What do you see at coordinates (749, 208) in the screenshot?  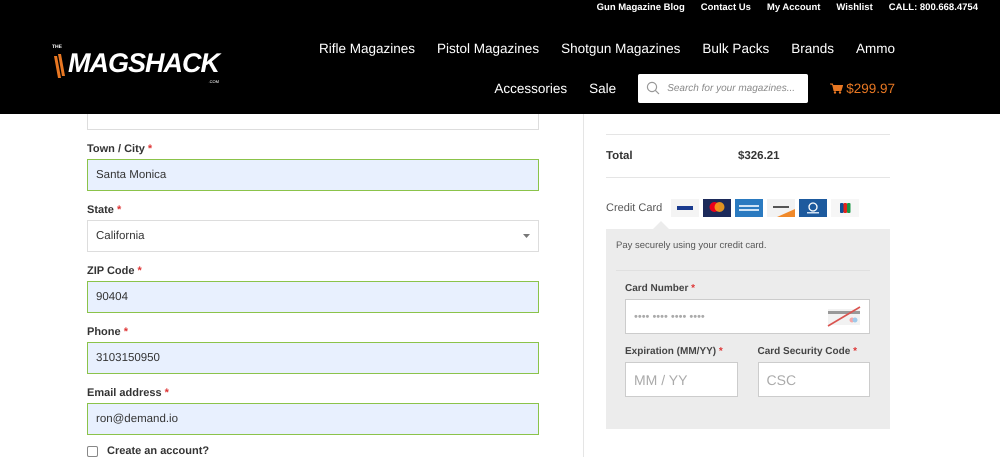 I see `amex-card-icon` at bounding box center [749, 208].